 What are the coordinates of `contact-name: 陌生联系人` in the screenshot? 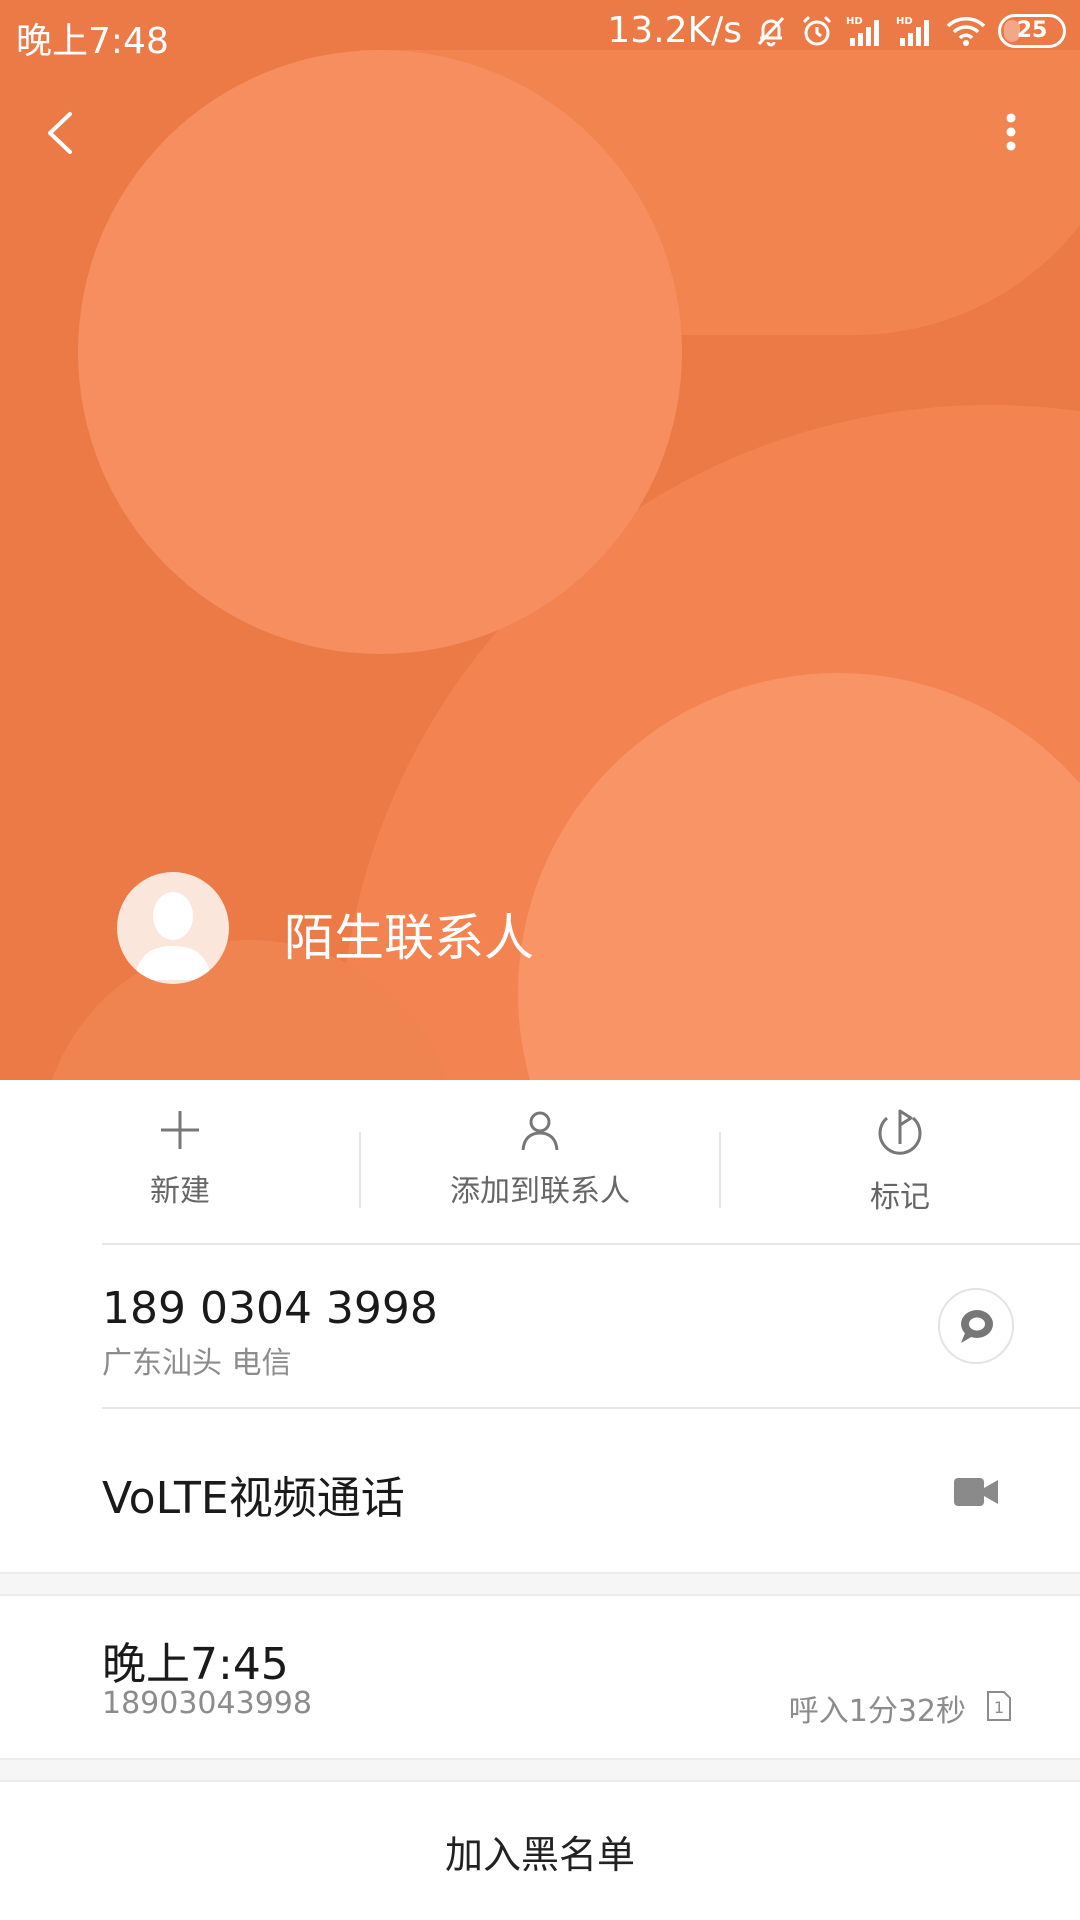 It's located at (409, 938).